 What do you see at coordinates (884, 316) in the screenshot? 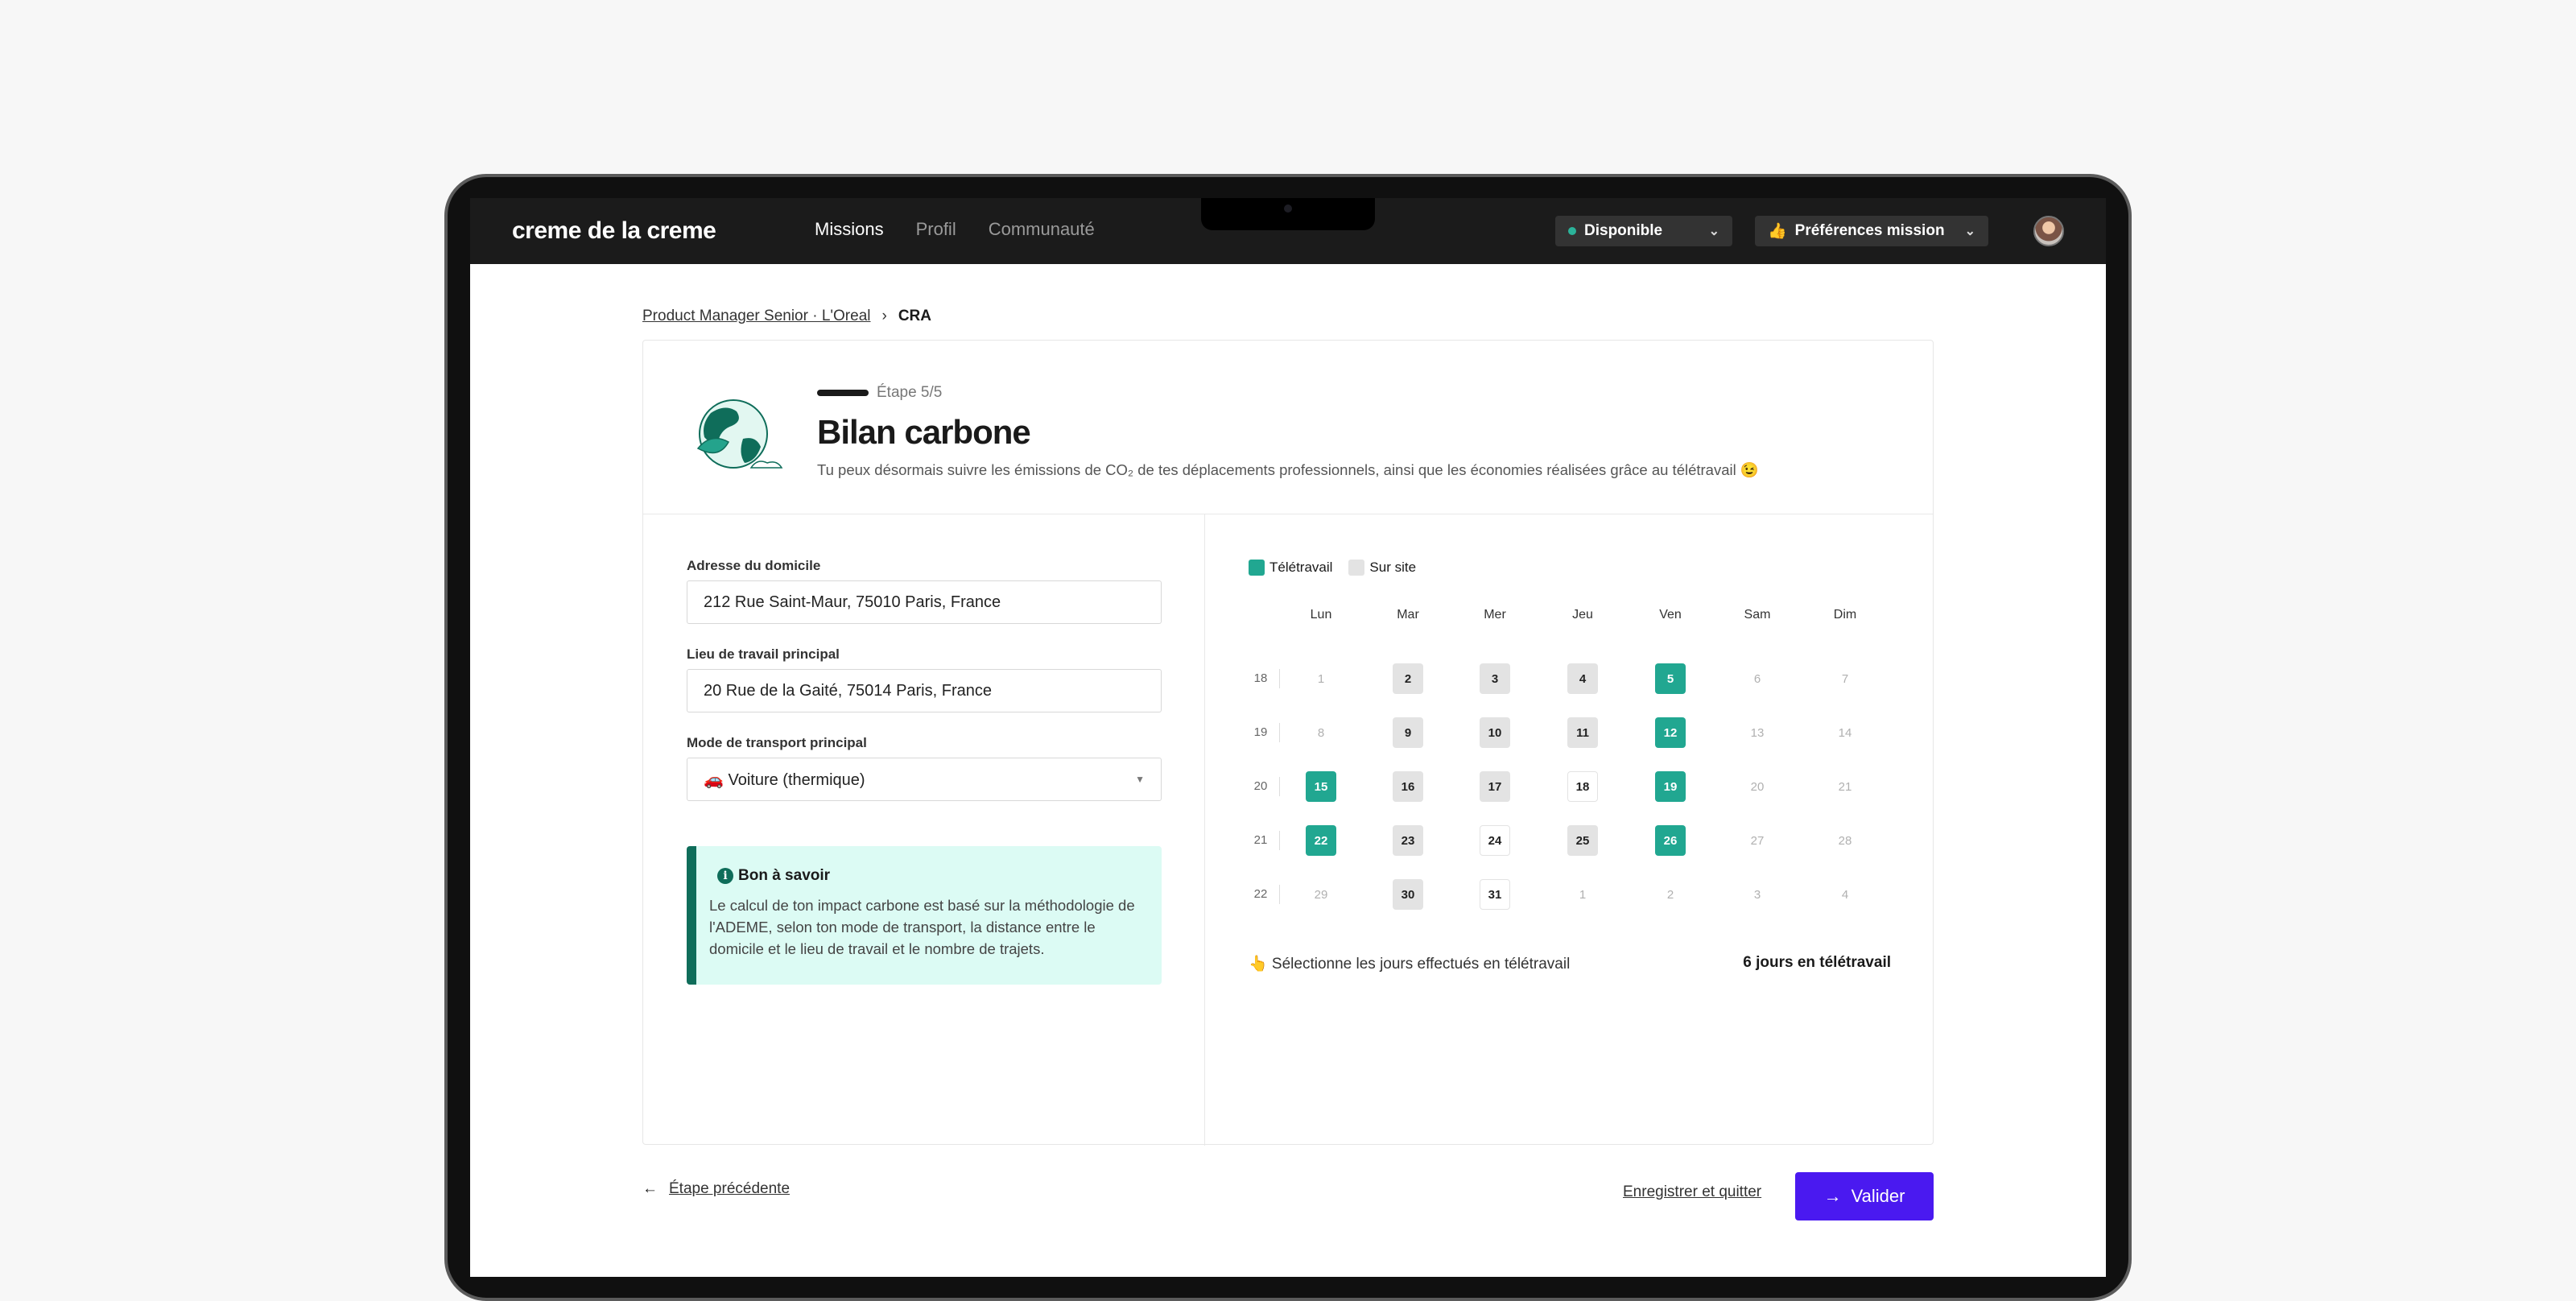
I see `chevron-right-icon: ›` at bounding box center [884, 316].